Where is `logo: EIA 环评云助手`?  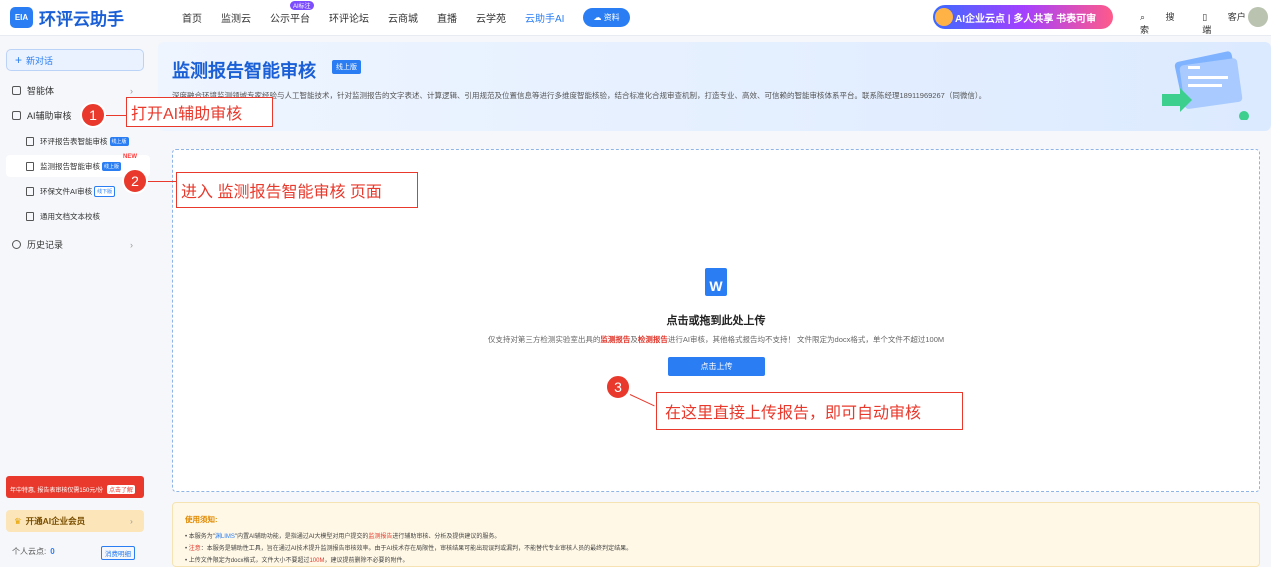
logo: EIA 环评云助手 is located at coordinates (85, 17).